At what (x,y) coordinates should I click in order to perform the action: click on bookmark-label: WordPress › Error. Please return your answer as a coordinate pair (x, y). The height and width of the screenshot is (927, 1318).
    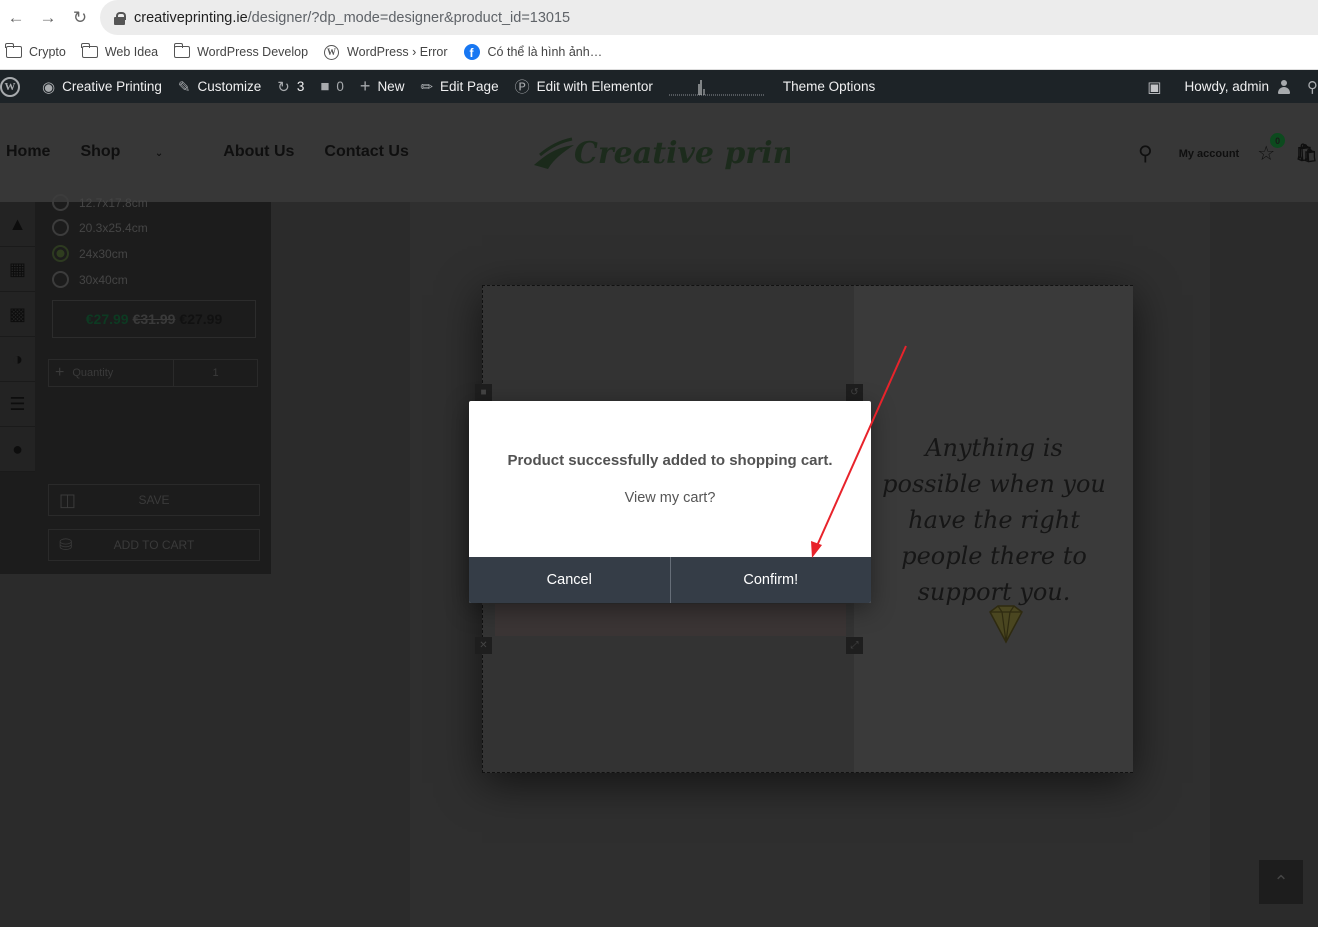
    Looking at the image, I should click on (397, 52).